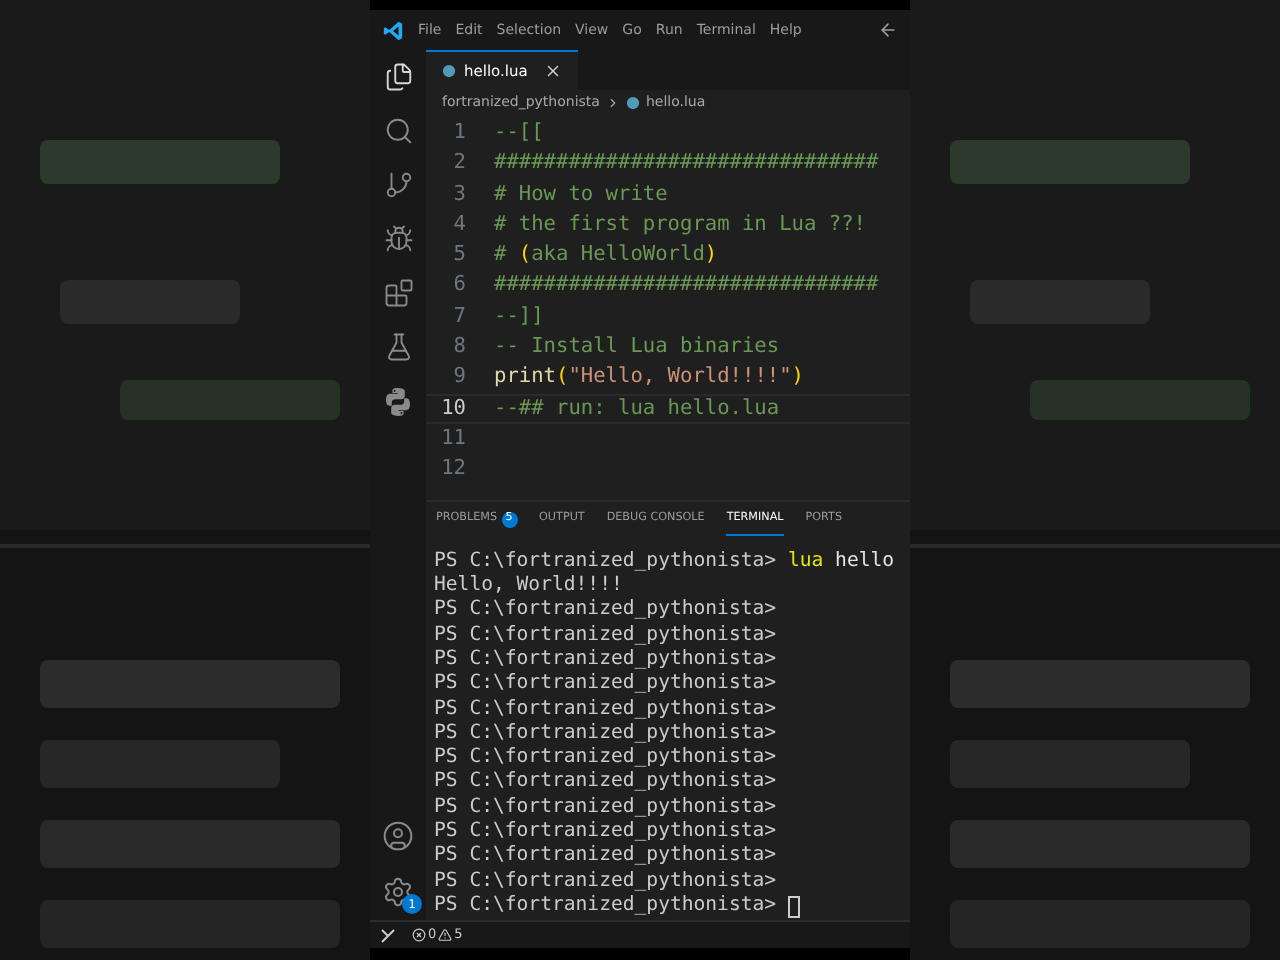 The width and height of the screenshot is (1280, 960). What do you see at coordinates (459, 377) in the screenshot?
I see `line-number: 9` at bounding box center [459, 377].